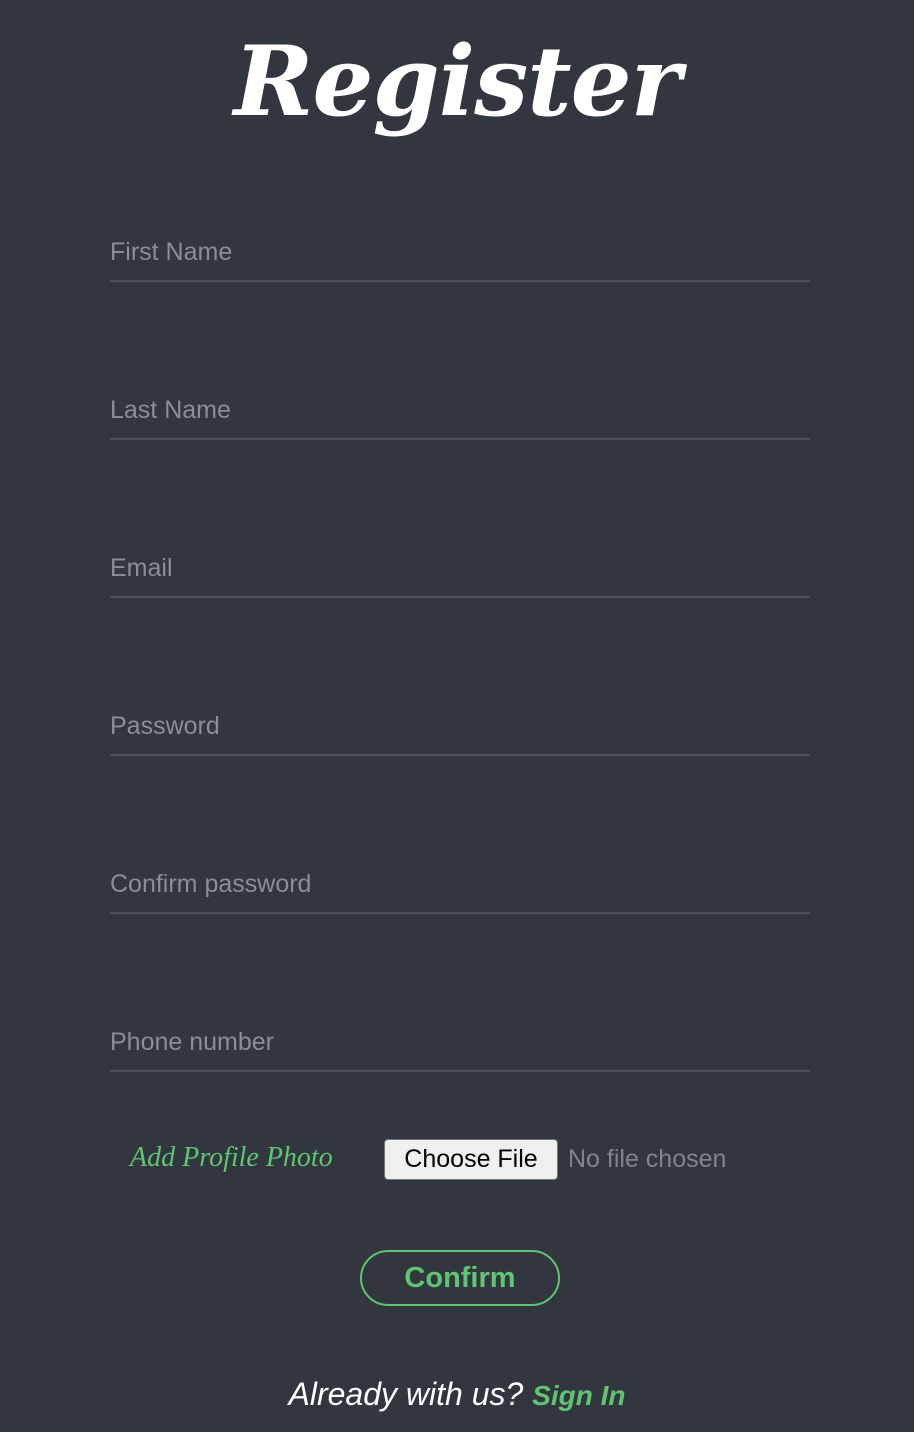  Describe the element at coordinates (406, 1394) in the screenshot. I see `already-with-us-text: Already with us?` at that location.